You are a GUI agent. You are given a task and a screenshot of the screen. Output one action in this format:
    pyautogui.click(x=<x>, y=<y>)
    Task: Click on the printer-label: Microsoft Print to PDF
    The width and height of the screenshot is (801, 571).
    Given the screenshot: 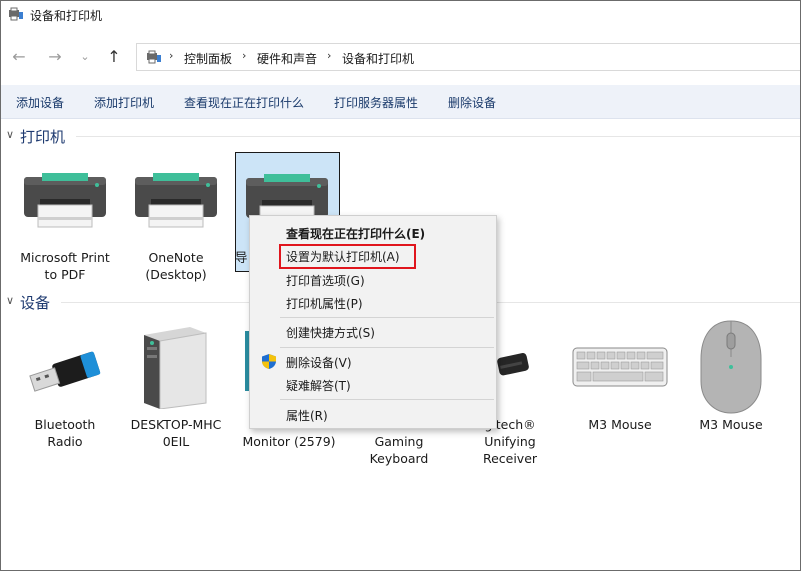 What is the action you would take?
    pyautogui.click(x=65, y=266)
    